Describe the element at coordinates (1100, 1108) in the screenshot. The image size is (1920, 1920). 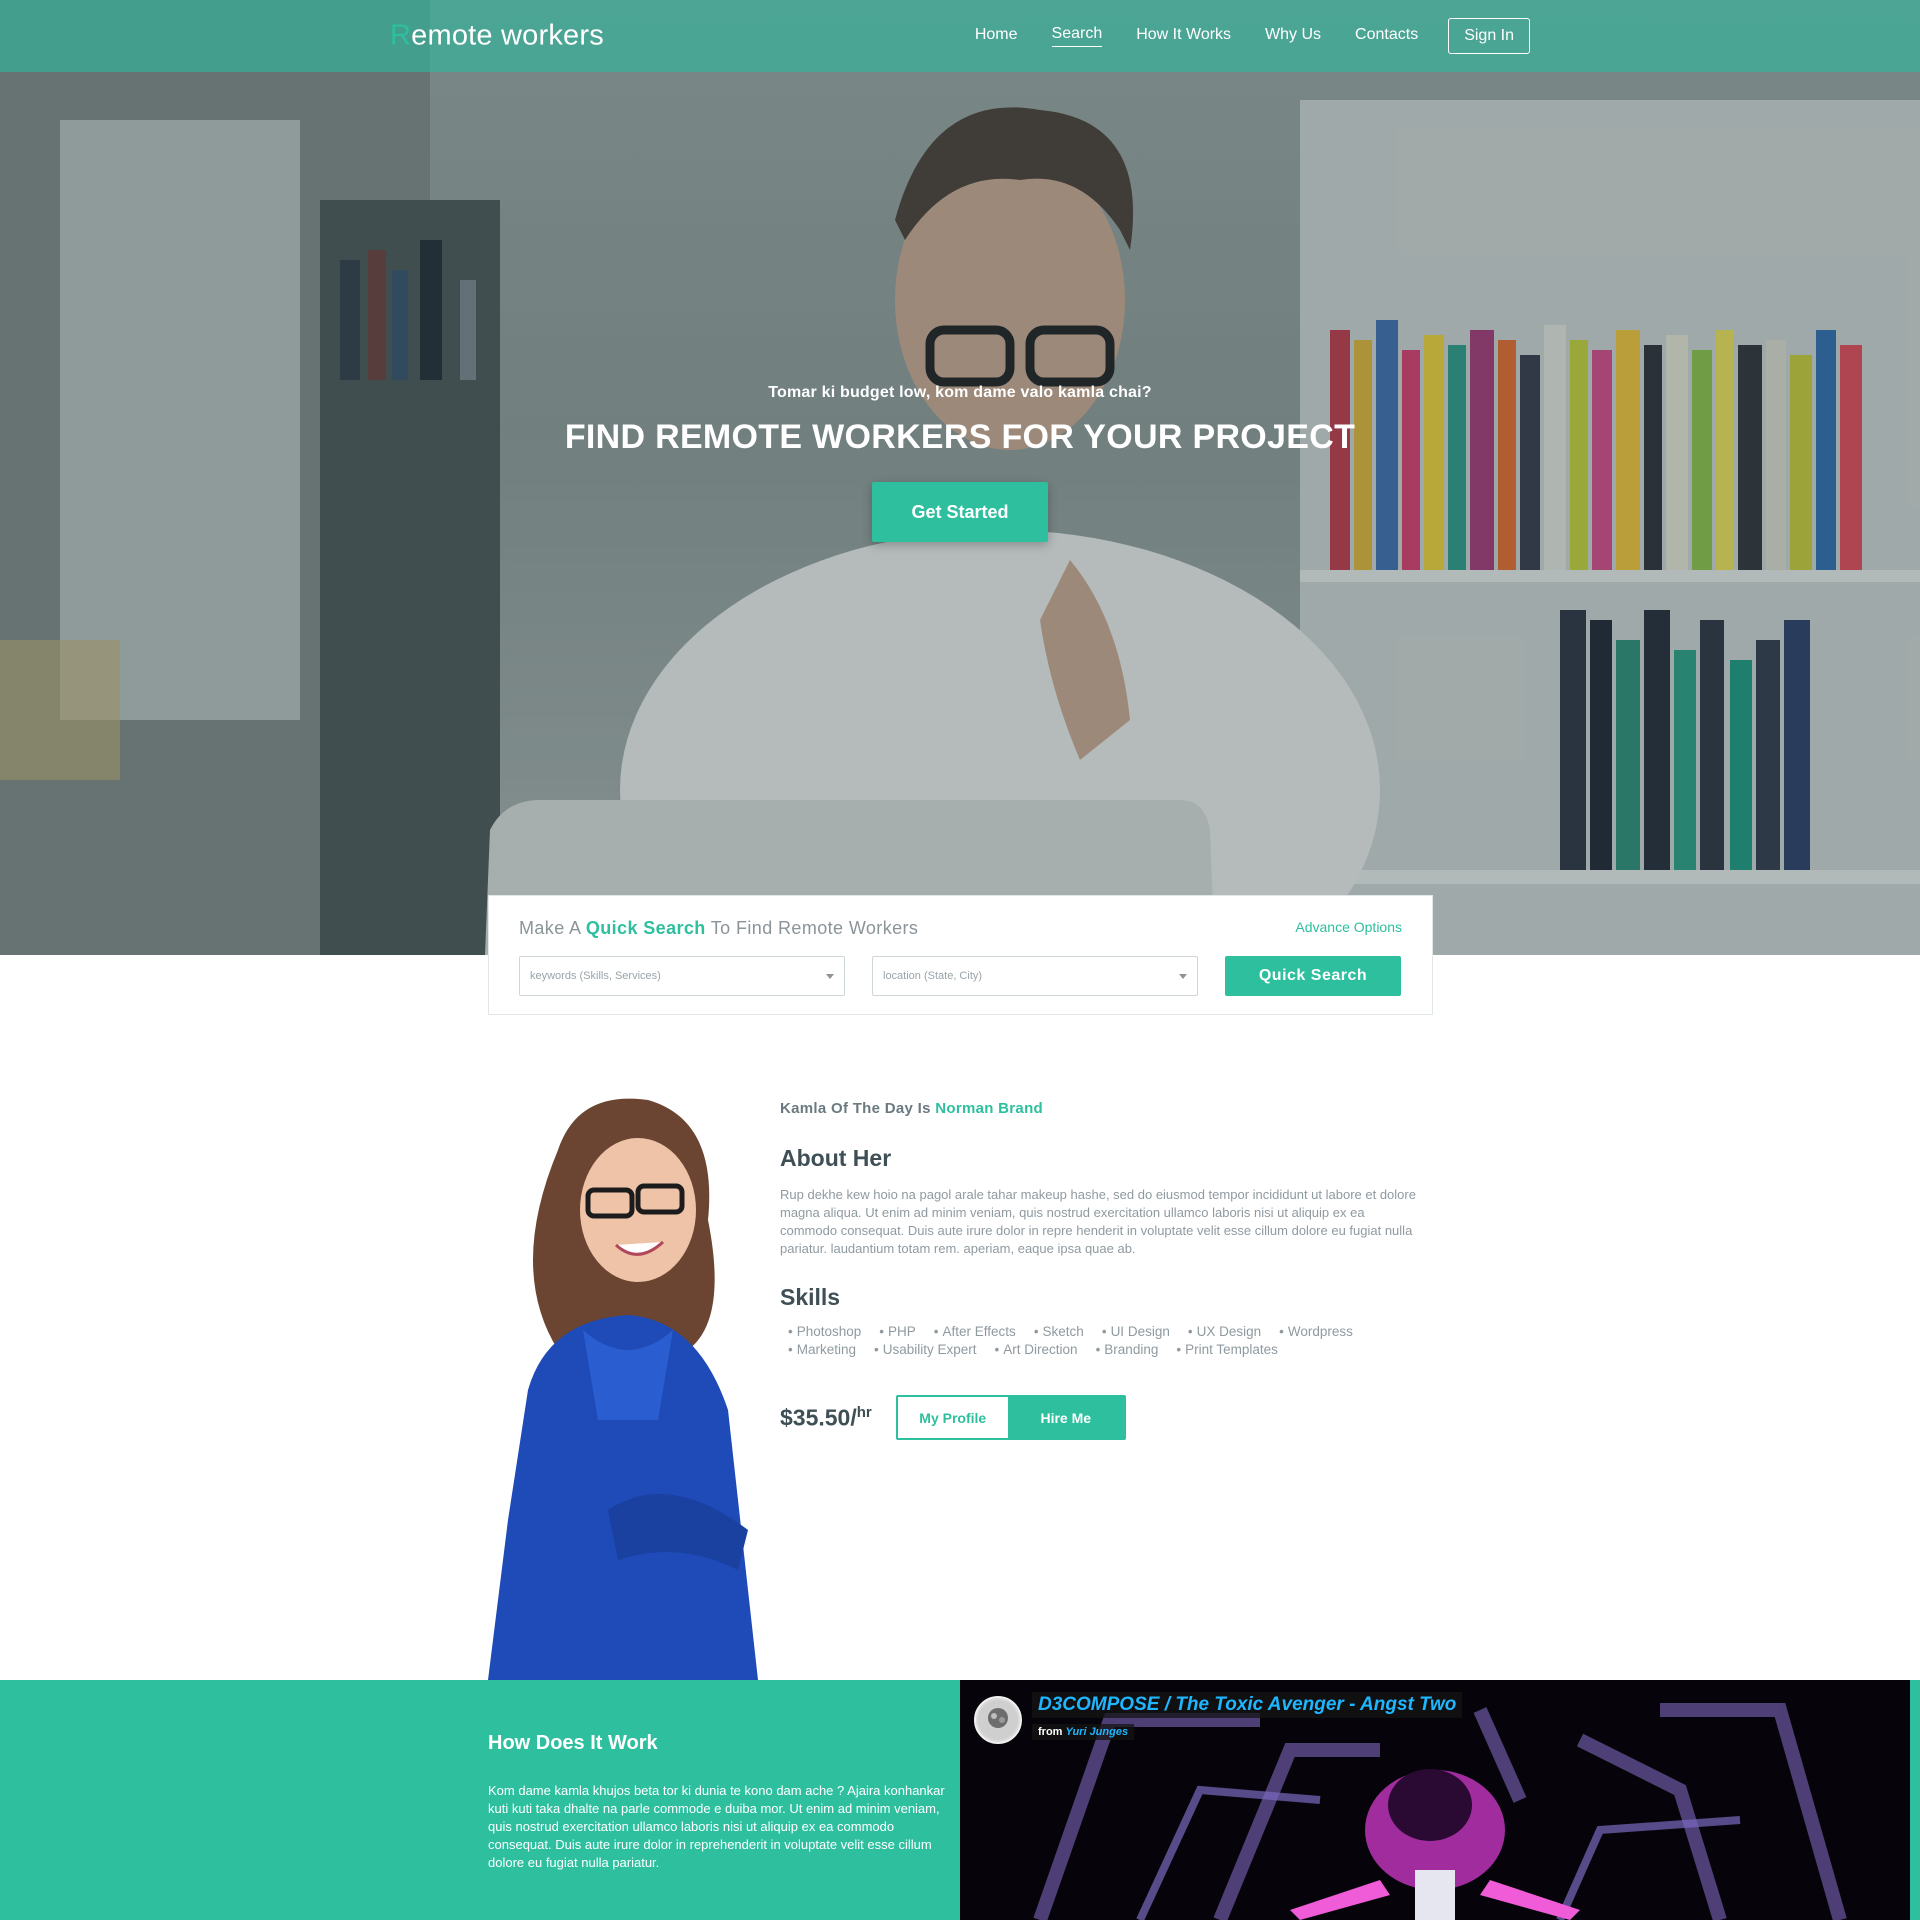
I see `featured-intro: Kamla Of The Day Is Norman Brand` at that location.